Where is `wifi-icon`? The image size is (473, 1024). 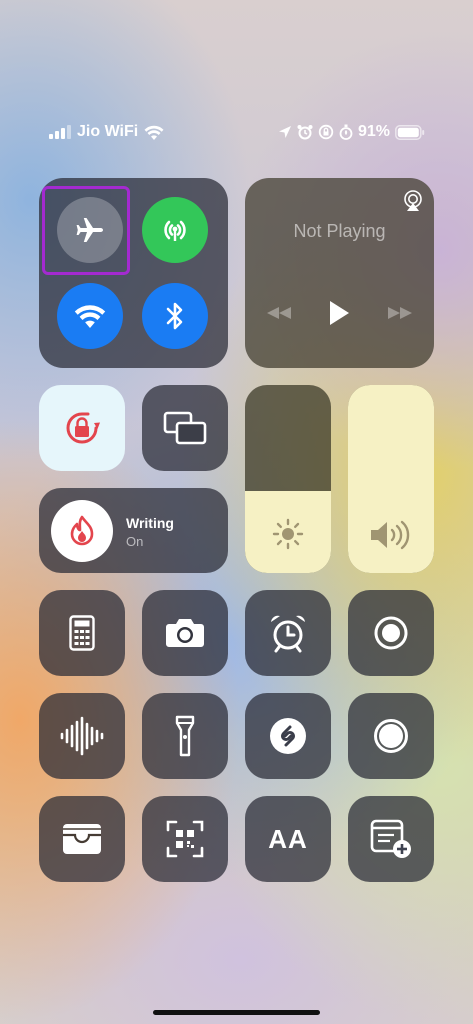
wifi-icon is located at coordinates (90, 316).